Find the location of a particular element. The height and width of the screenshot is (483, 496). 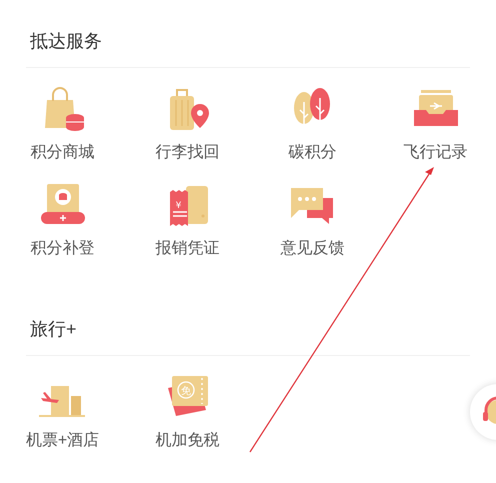

service-label: 报销凭证 is located at coordinates (188, 249).